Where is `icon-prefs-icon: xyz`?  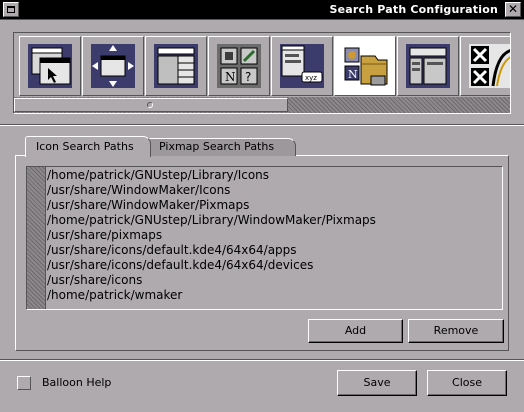
icon-prefs-icon: xyz is located at coordinates (302, 66).